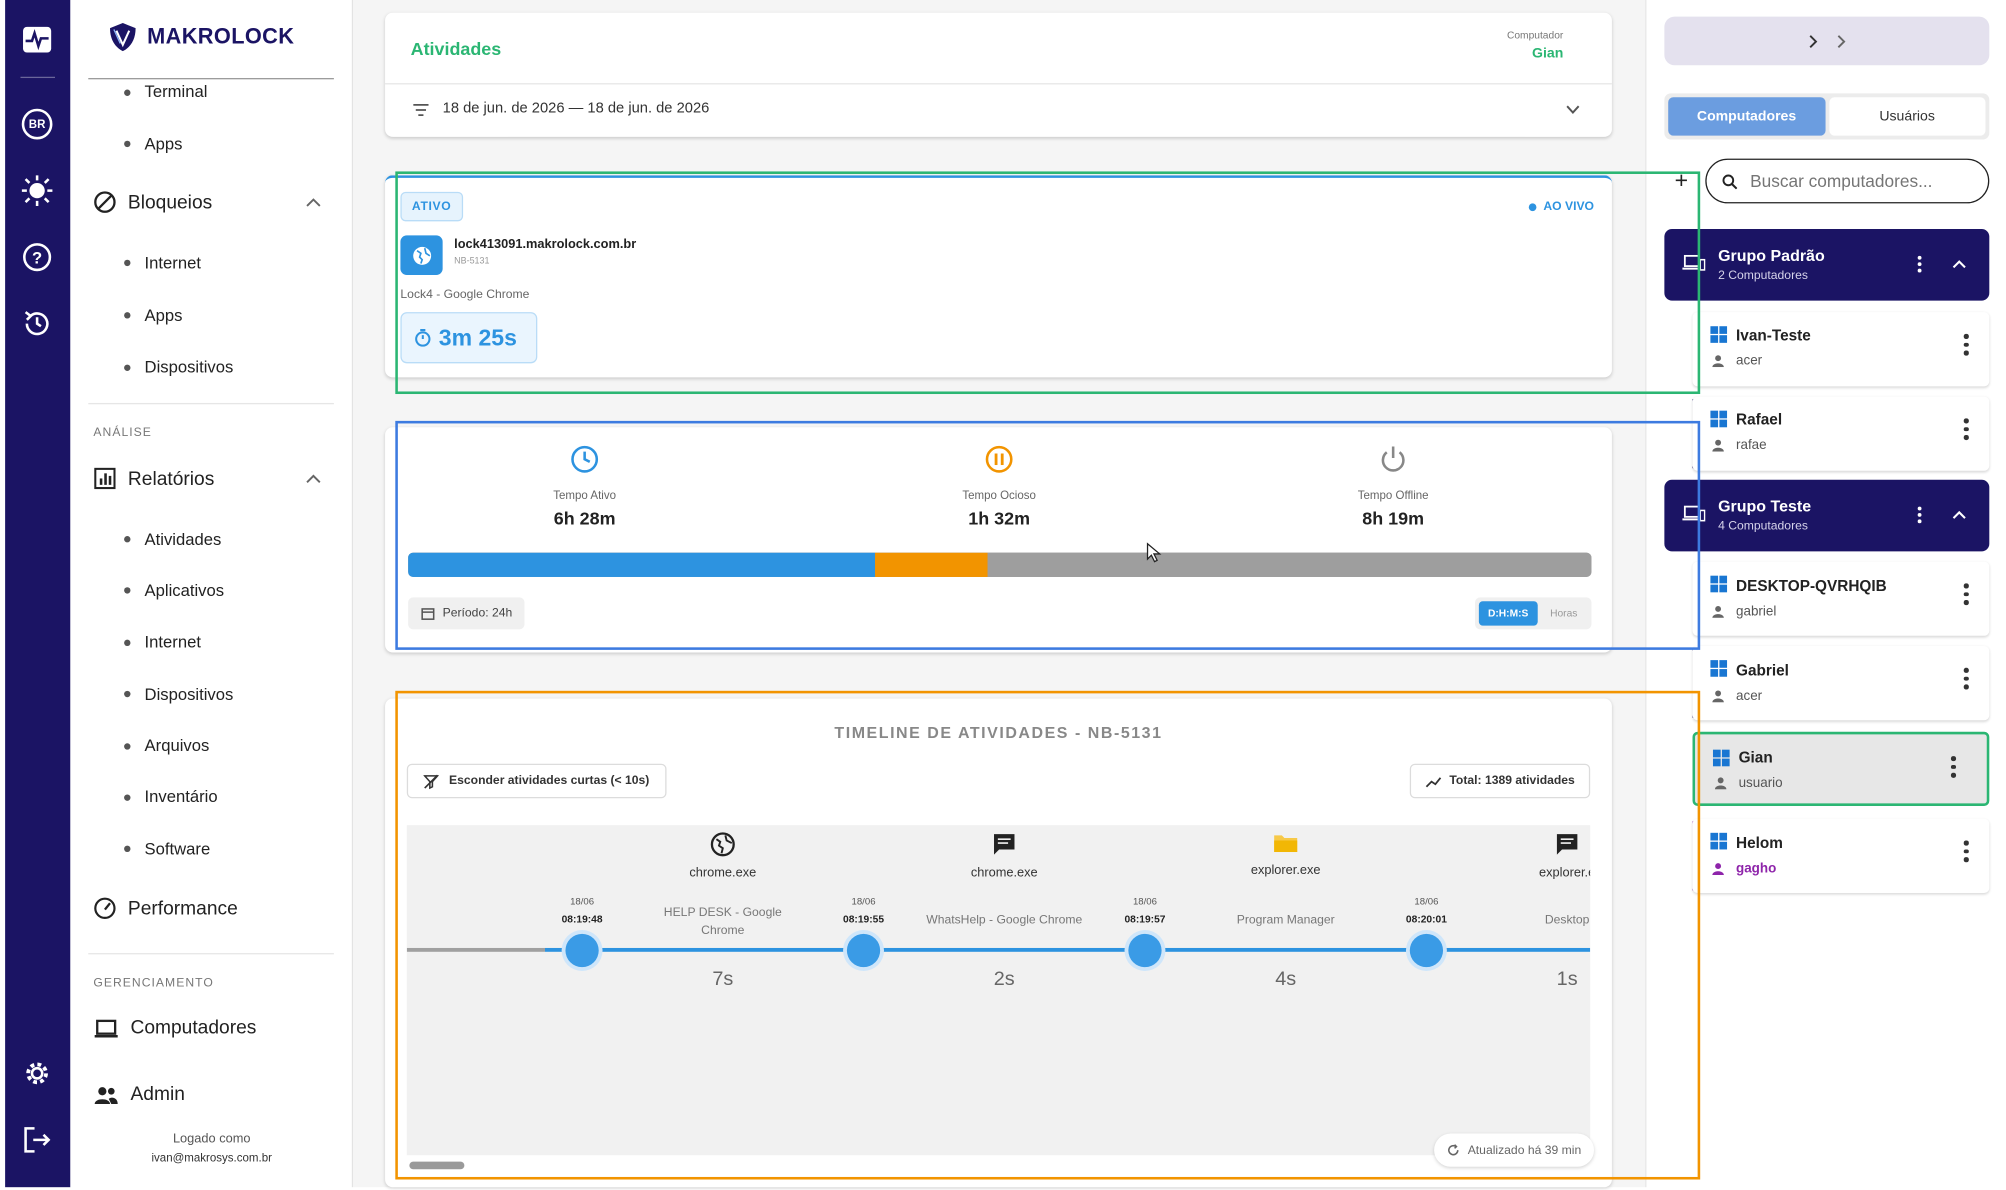 This screenshot has width=2006, height=1190. I want to click on page-title: Atividades, so click(456, 48).